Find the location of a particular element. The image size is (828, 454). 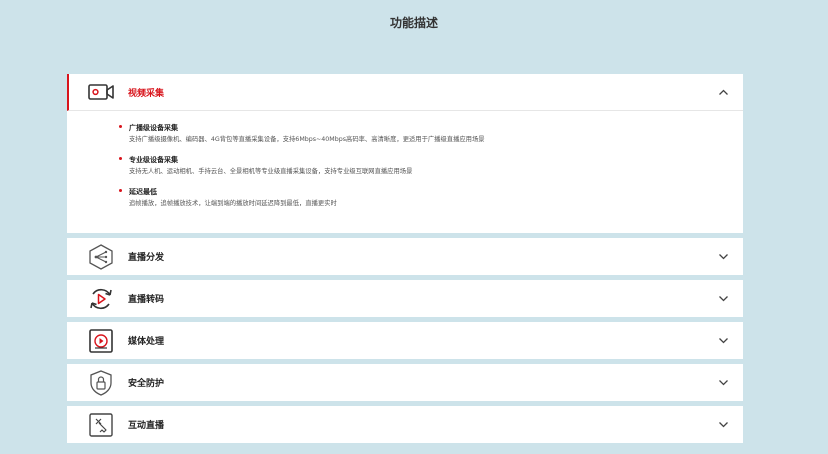

page-title: 功能描述 is located at coordinates (413, 23).